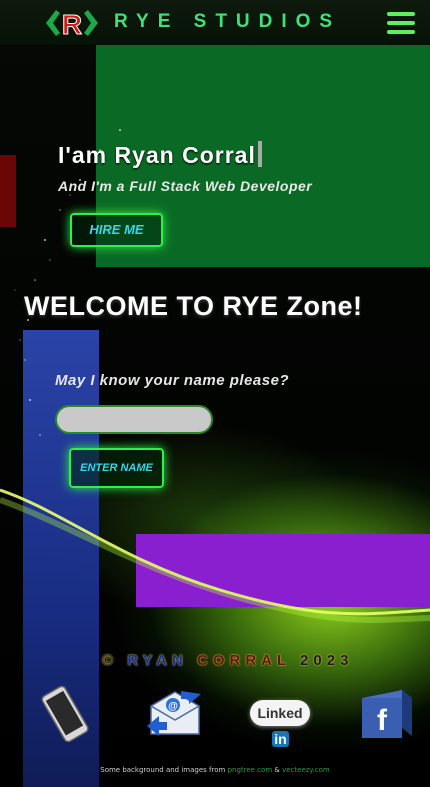 The height and width of the screenshot is (787, 430). Describe the element at coordinates (185, 186) in the screenshot. I see `hero-subtitle: And I'm a Full Stack Web Developer` at that location.